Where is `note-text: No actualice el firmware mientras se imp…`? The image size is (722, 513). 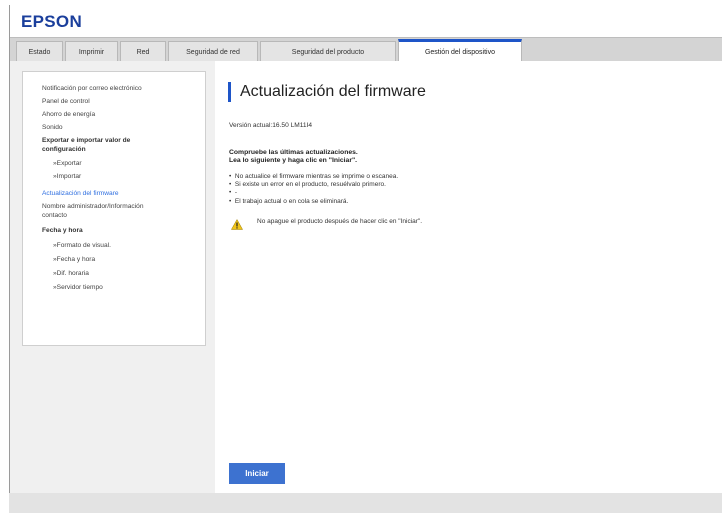
note-text: No actualice el firmware mientras se imp… is located at coordinates (316, 176).